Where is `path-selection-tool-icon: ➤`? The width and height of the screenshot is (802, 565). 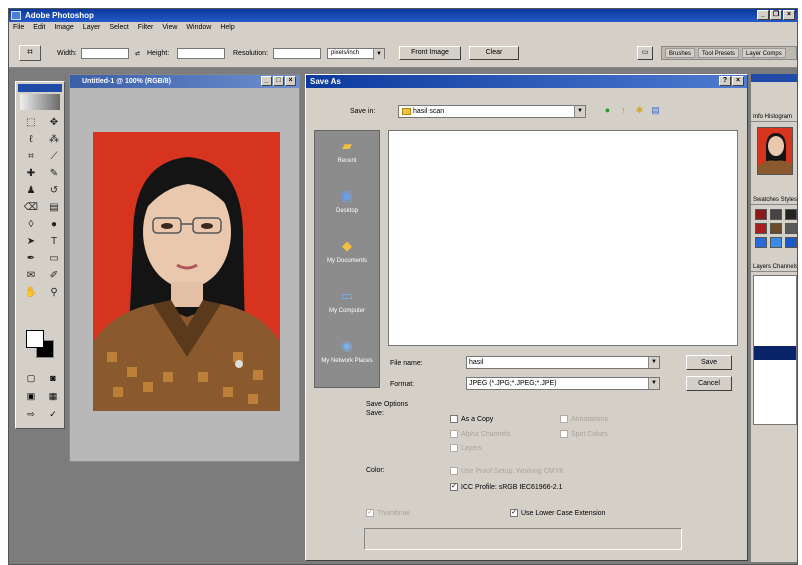
path-selection-tool-icon: ➤ is located at coordinates (31, 242).